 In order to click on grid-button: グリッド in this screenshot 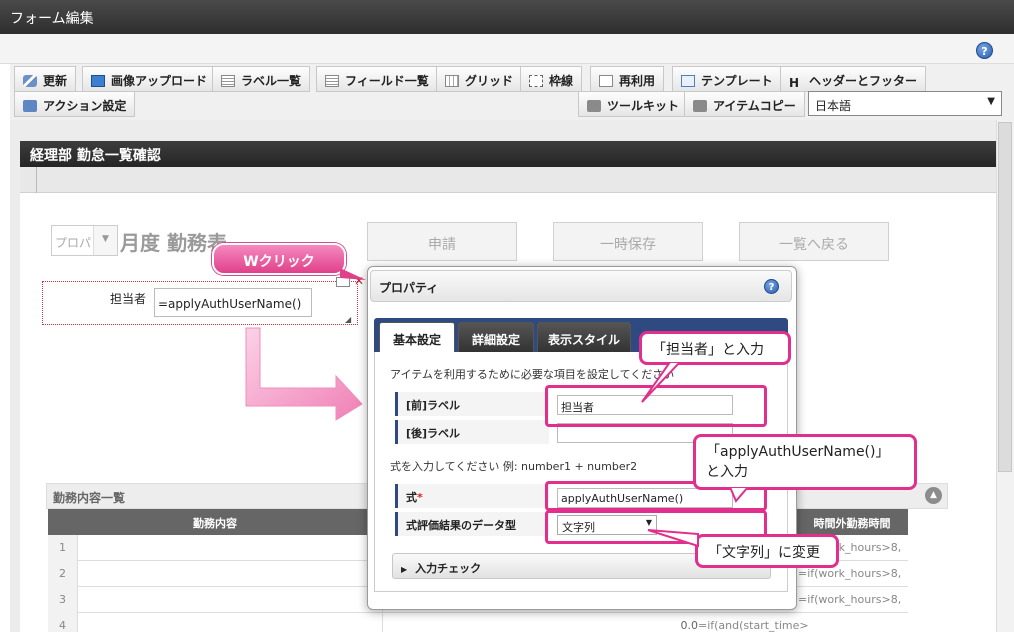, I will do `click(479, 79)`.